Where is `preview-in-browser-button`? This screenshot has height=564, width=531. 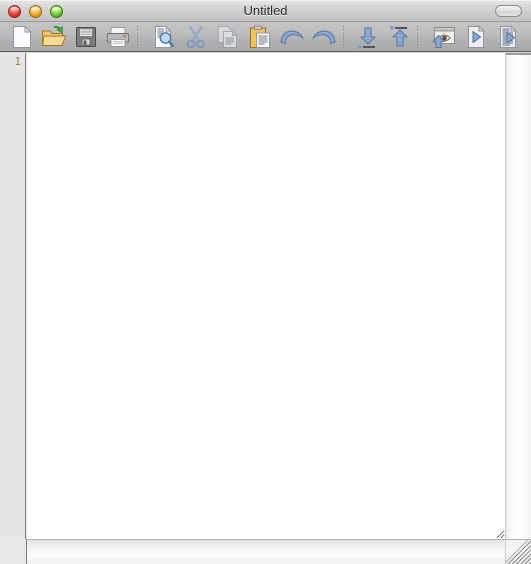 preview-in-browser-button is located at coordinates (444, 37).